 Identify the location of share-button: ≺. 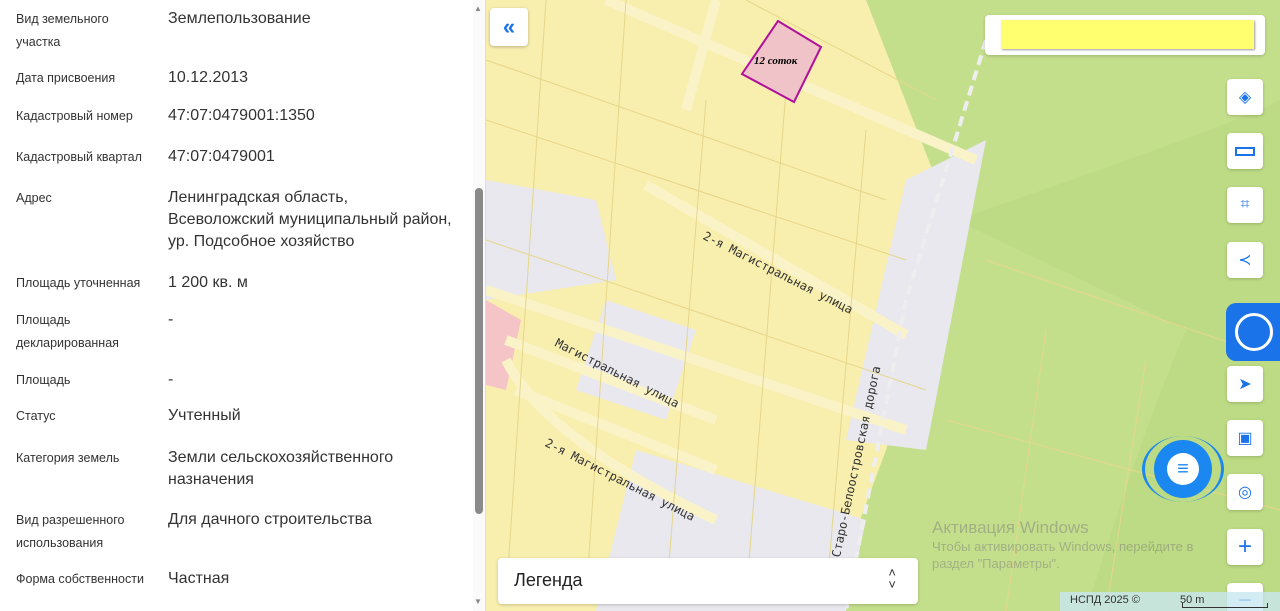
(1245, 260).